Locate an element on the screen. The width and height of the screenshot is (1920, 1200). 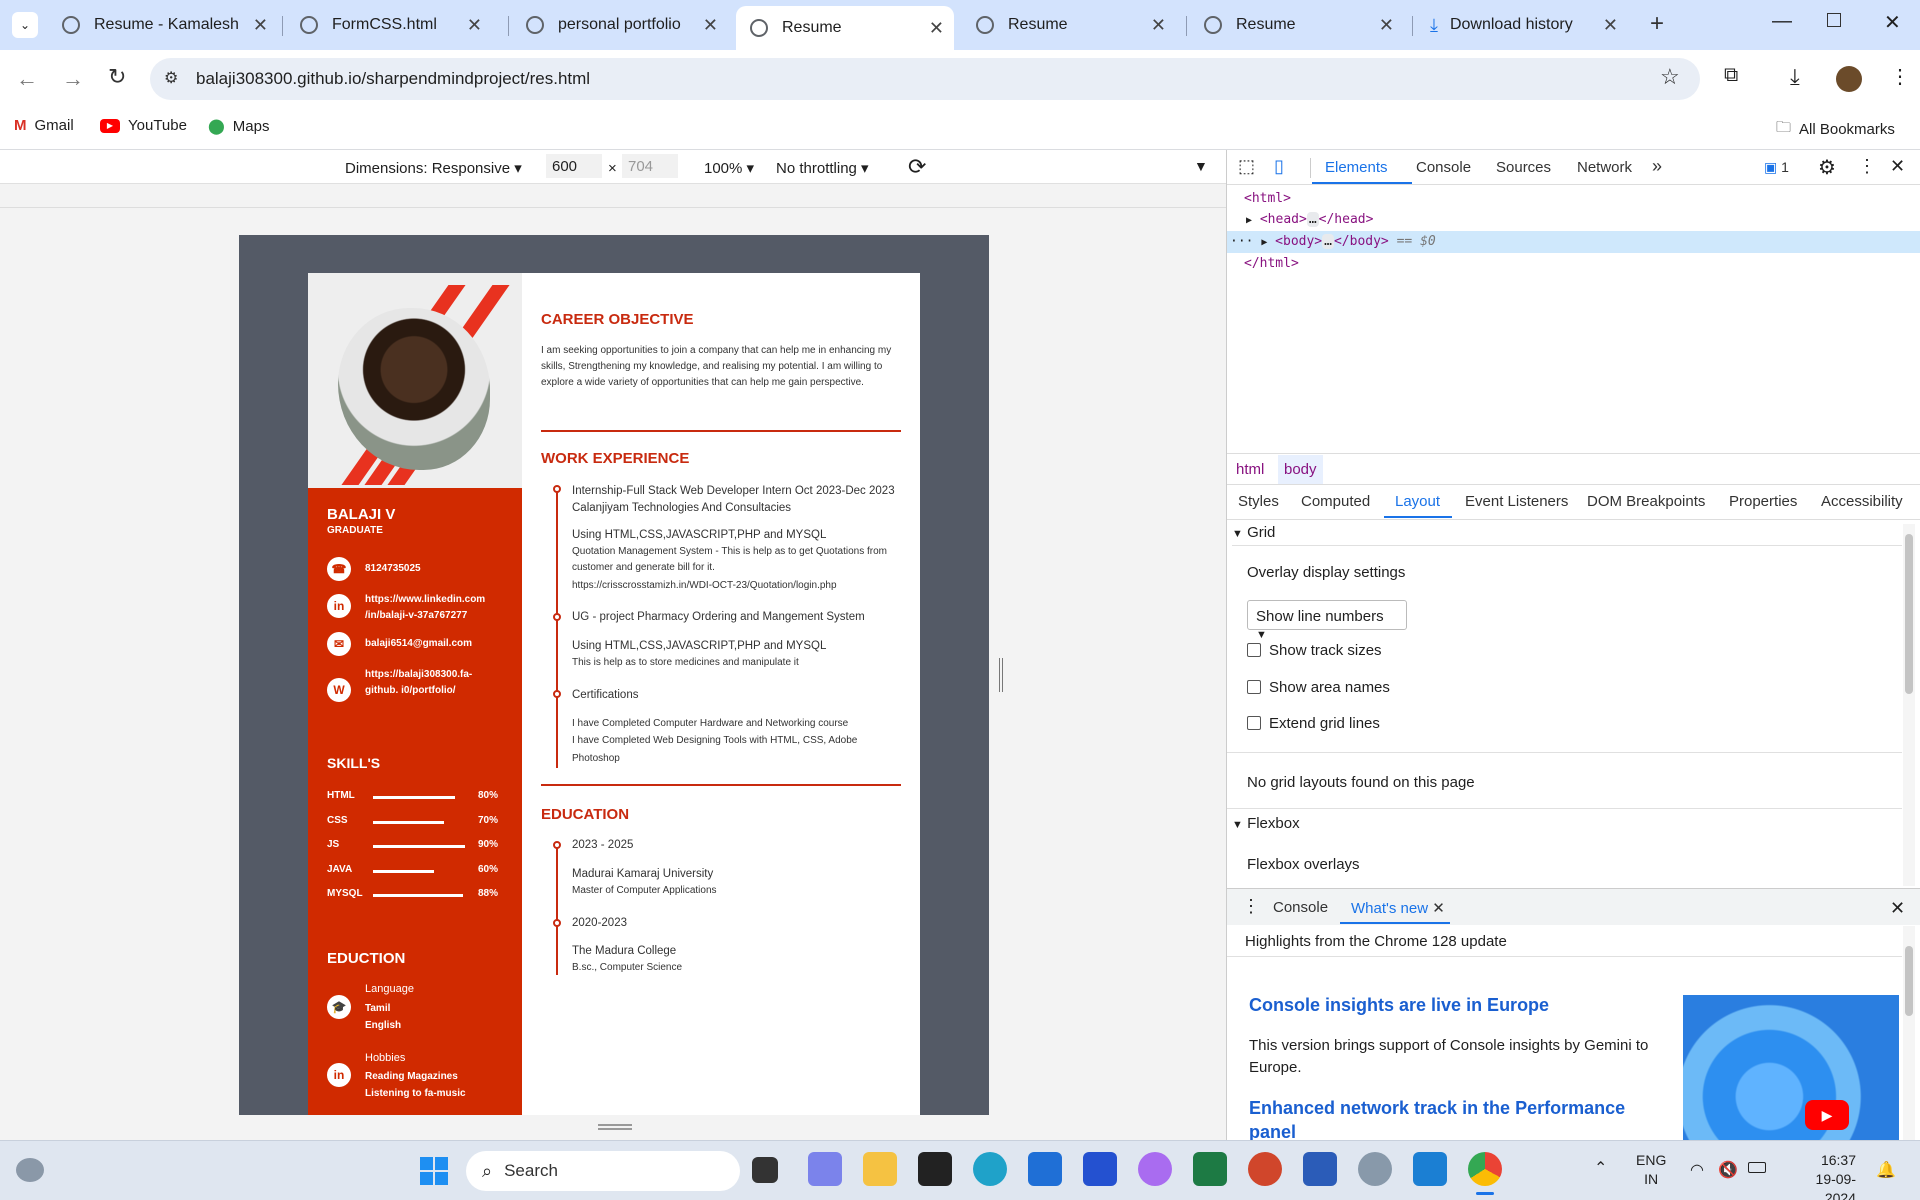
all-bookmarks: 🗀 All Bookmarks is located at coordinates (1835, 129).